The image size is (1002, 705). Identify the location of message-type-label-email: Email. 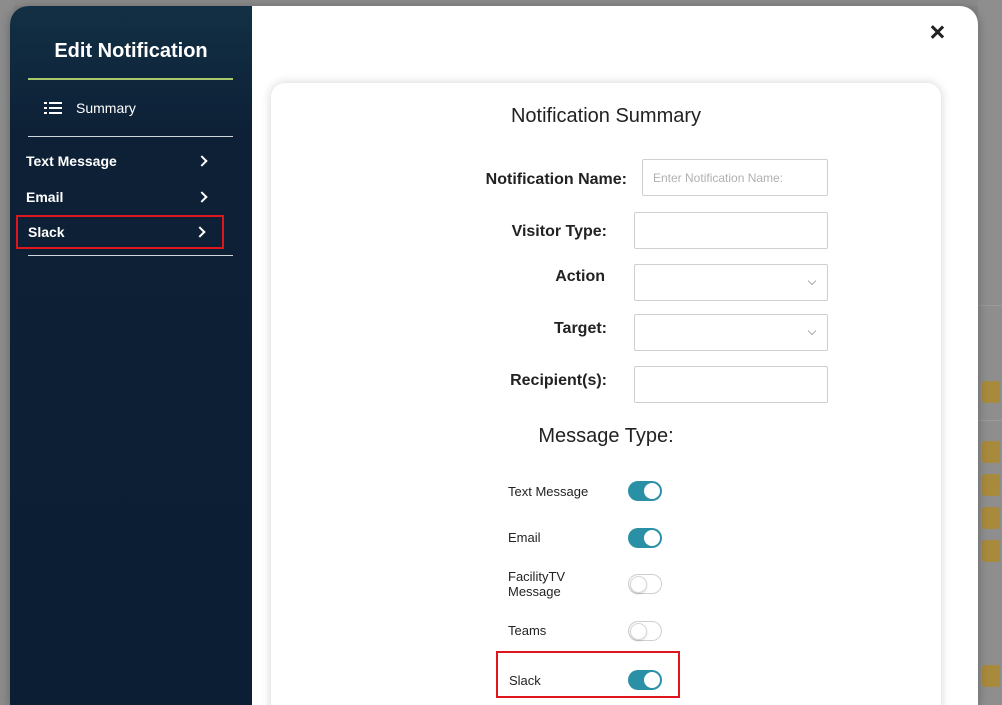
(524, 537).